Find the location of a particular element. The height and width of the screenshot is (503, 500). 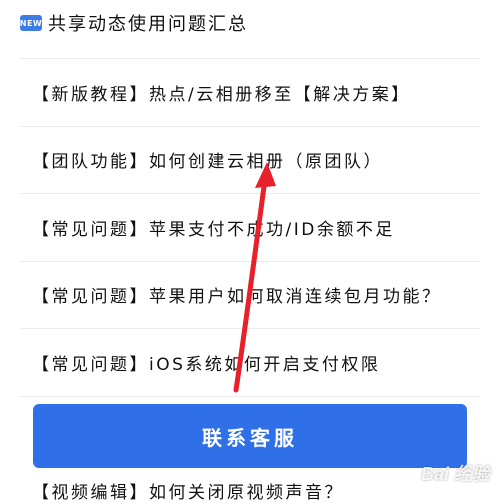

list-item: 【常见问题】苹果用户如何取消连续包月功能？ is located at coordinates (250, 295).